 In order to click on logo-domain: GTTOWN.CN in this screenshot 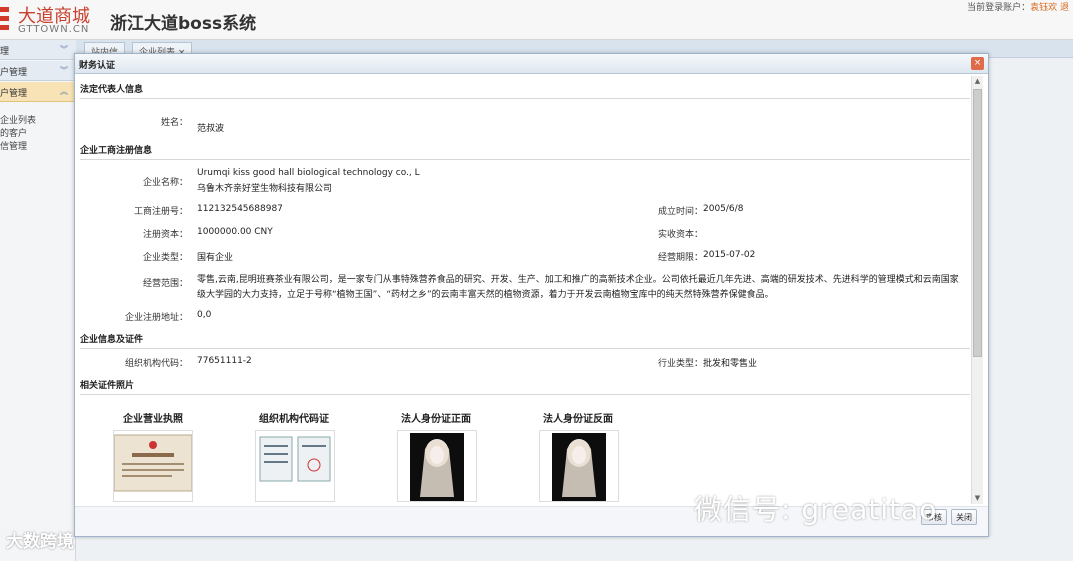, I will do `click(54, 29)`.